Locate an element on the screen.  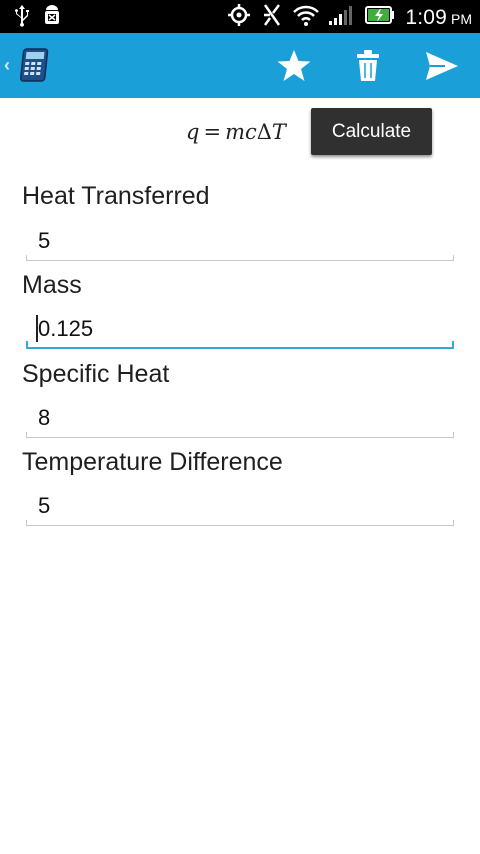
mass-label: Mass is located at coordinates (52, 285).